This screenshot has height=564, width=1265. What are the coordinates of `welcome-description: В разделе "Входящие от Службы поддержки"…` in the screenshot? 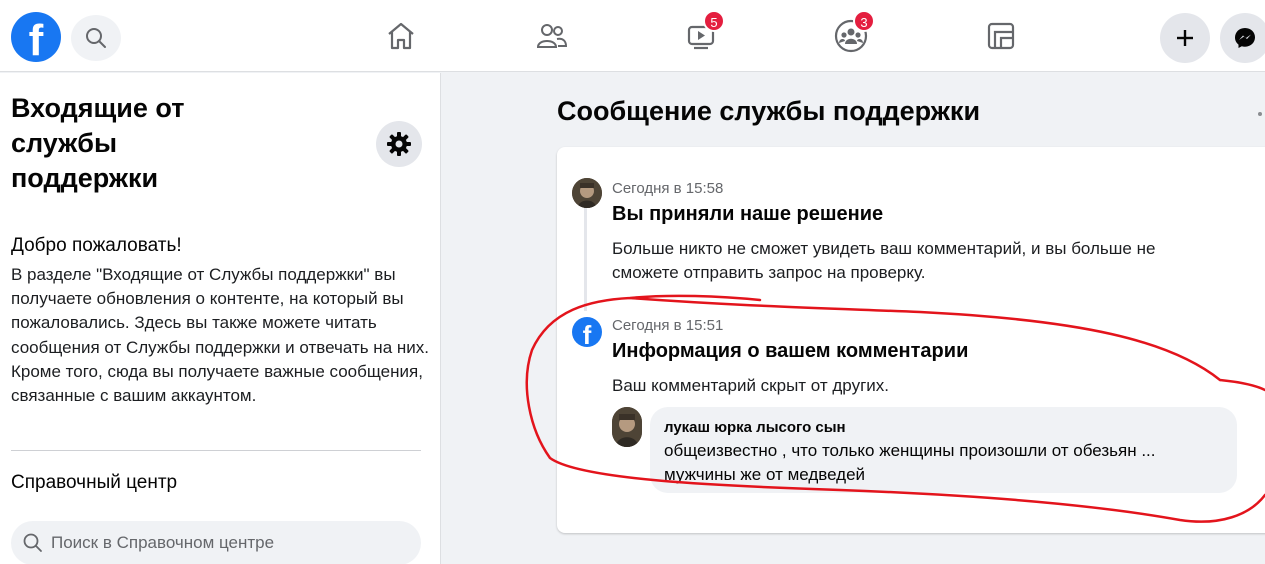 It's located at (220, 335).